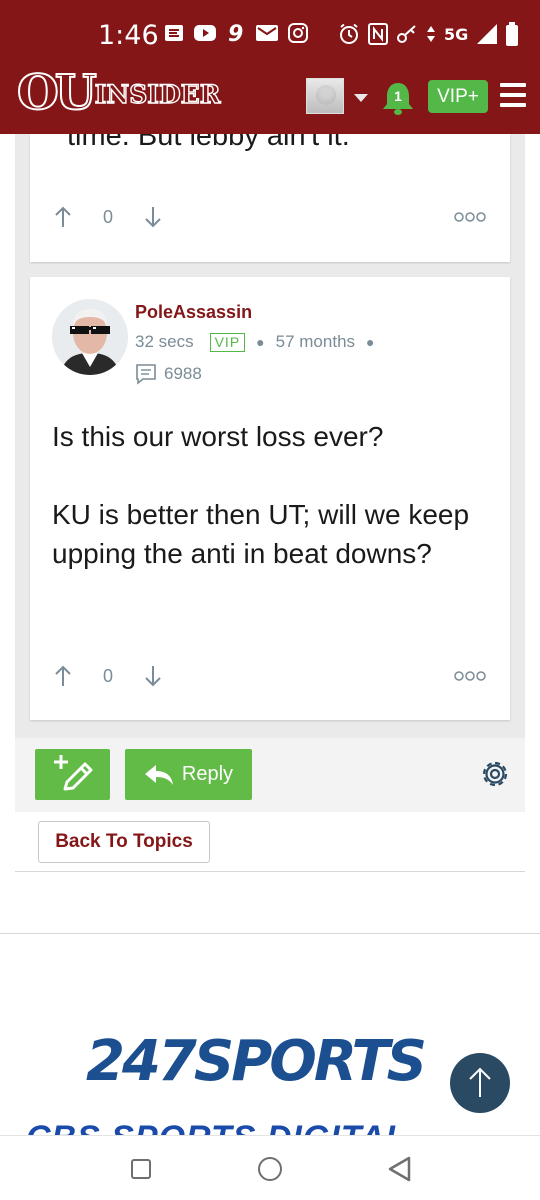 The width and height of the screenshot is (540, 1200). Describe the element at coordinates (146, 374) in the screenshot. I see `comment-icon` at that location.